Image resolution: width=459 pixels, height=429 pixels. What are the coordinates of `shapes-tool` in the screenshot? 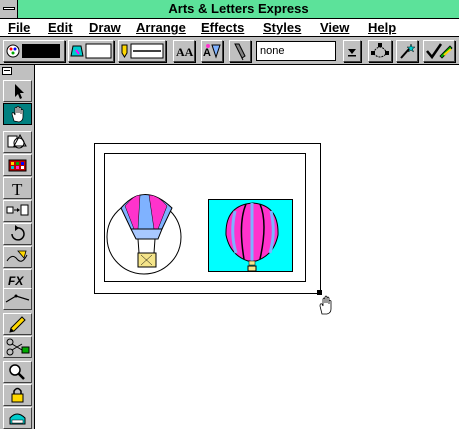 It's located at (17, 142).